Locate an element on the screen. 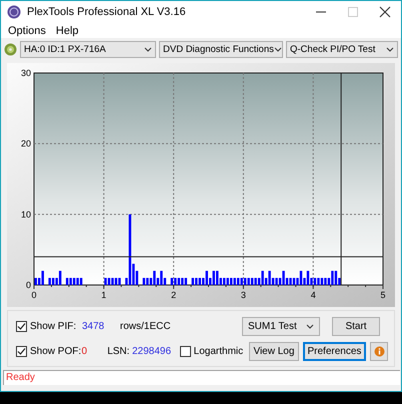  axis-label: 3 is located at coordinates (243, 295).